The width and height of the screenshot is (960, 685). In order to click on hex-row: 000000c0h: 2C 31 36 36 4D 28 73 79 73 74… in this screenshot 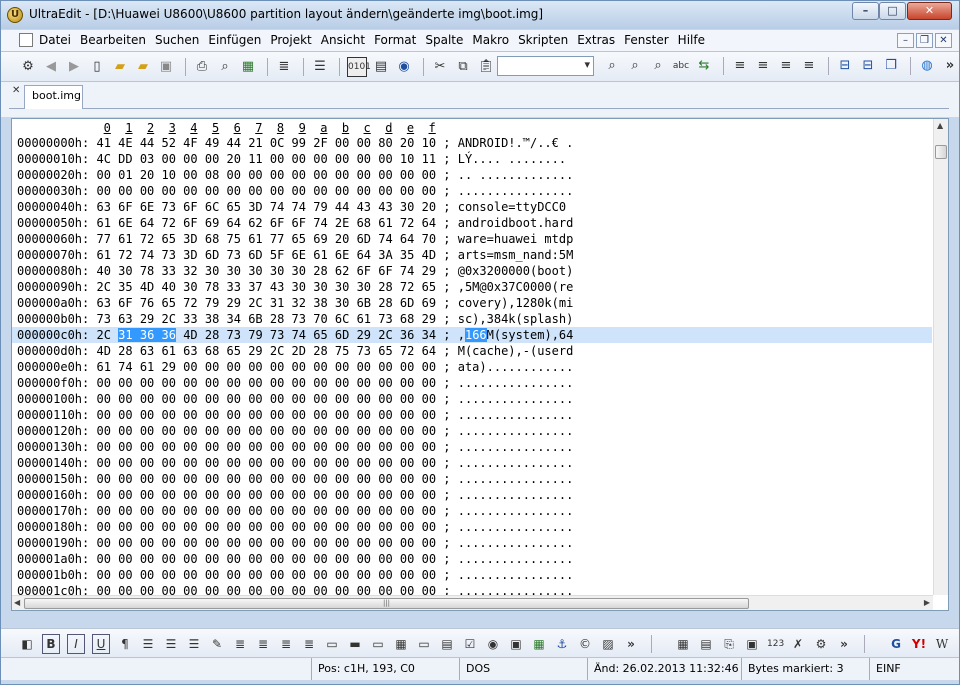, I will do `click(472, 335)`.